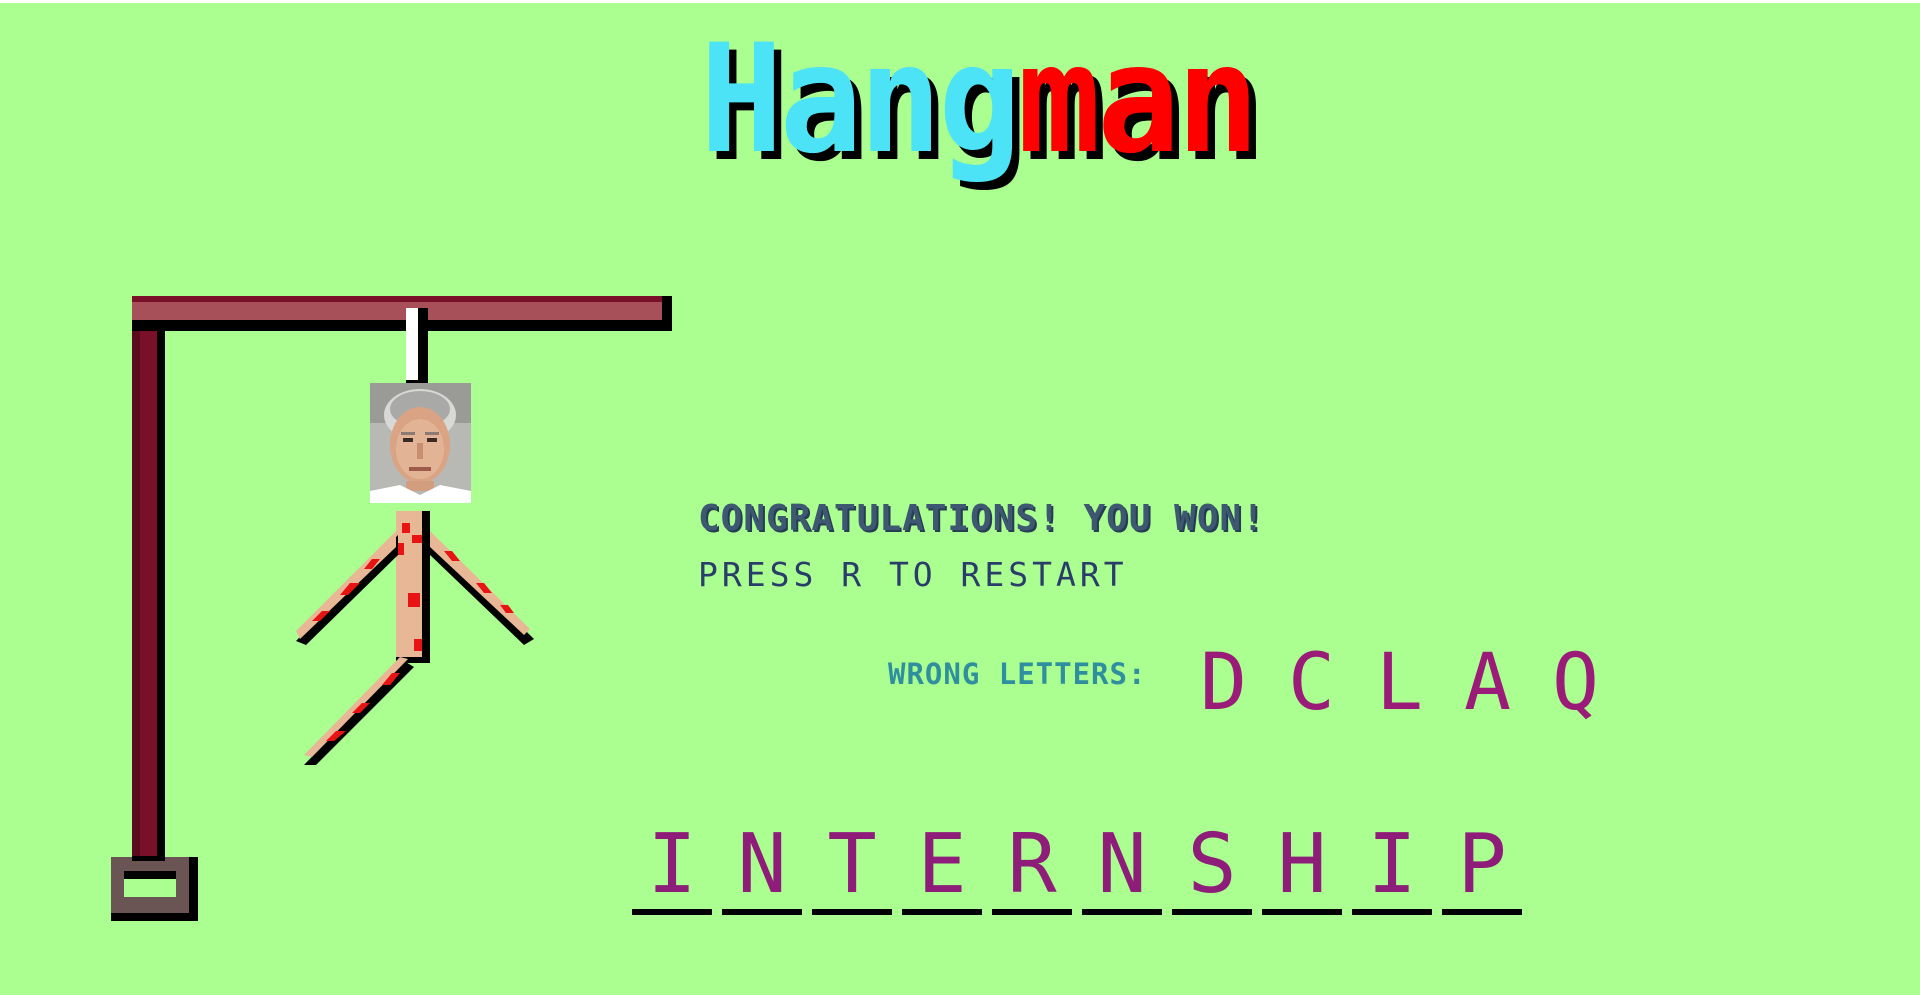 The height and width of the screenshot is (996, 1920). I want to click on win-message: CONGRATULATIONS! YOU WON!, so click(981, 518).